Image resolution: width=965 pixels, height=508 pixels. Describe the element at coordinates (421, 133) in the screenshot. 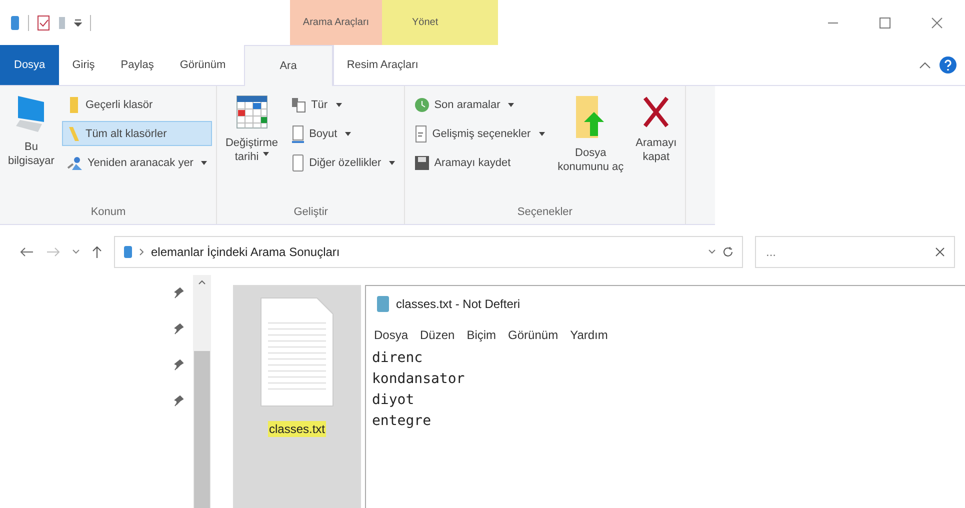

I see `document-icon` at that location.